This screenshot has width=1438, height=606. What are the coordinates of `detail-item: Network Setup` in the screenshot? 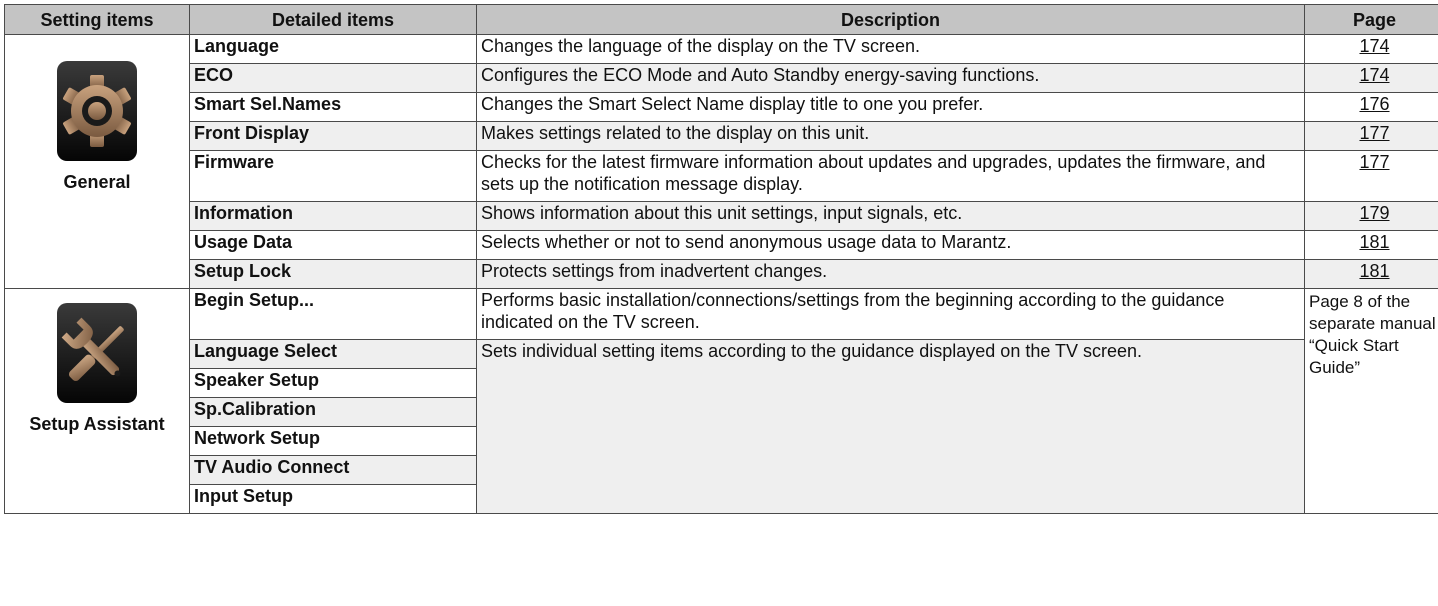 It's located at (333, 441).